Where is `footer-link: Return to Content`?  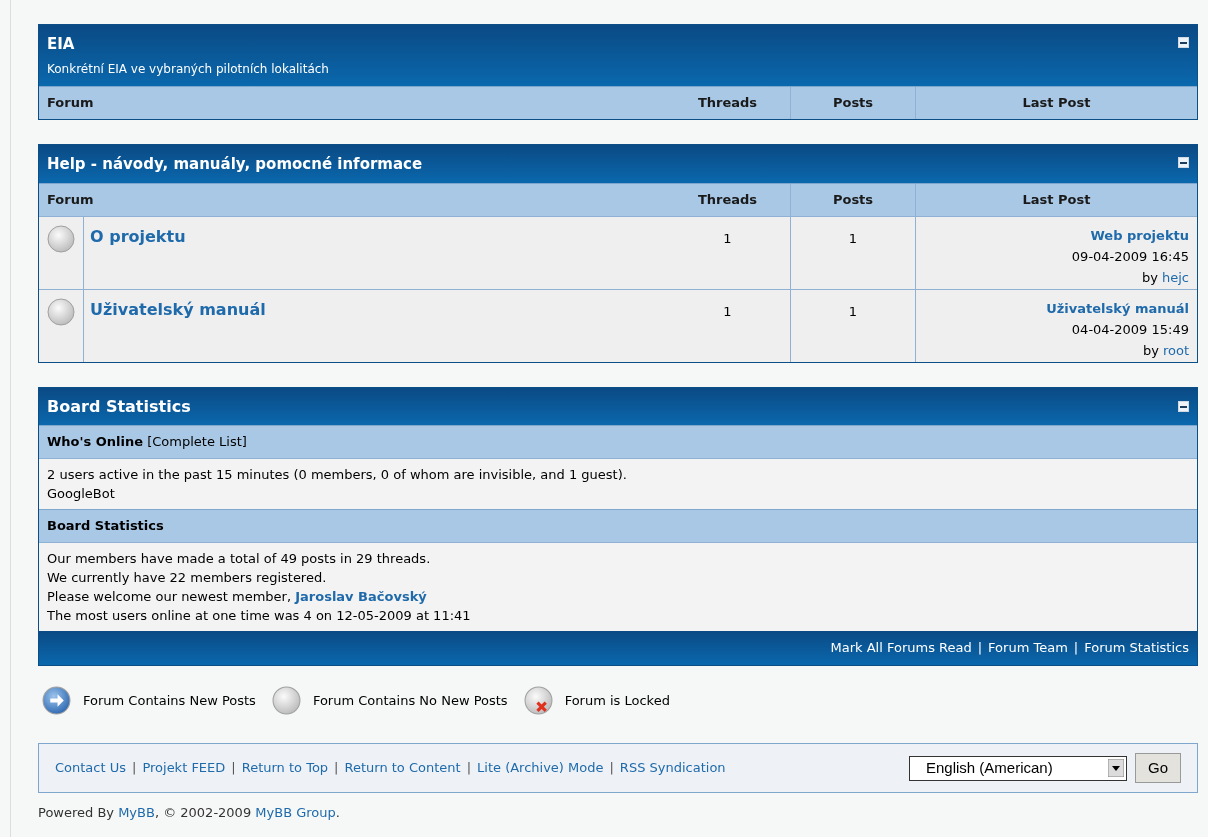 footer-link: Return to Content is located at coordinates (402, 768).